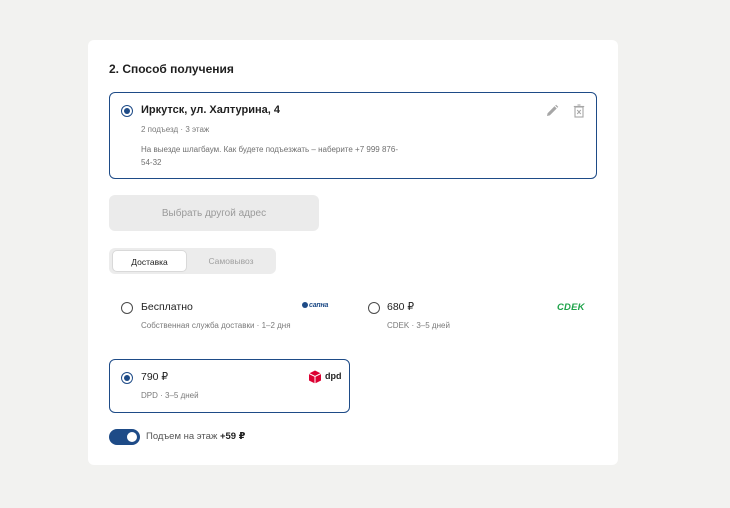 This screenshot has height=508, width=730. Describe the element at coordinates (127, 308) in the screenshot. I see `option-free-radio` at that location.